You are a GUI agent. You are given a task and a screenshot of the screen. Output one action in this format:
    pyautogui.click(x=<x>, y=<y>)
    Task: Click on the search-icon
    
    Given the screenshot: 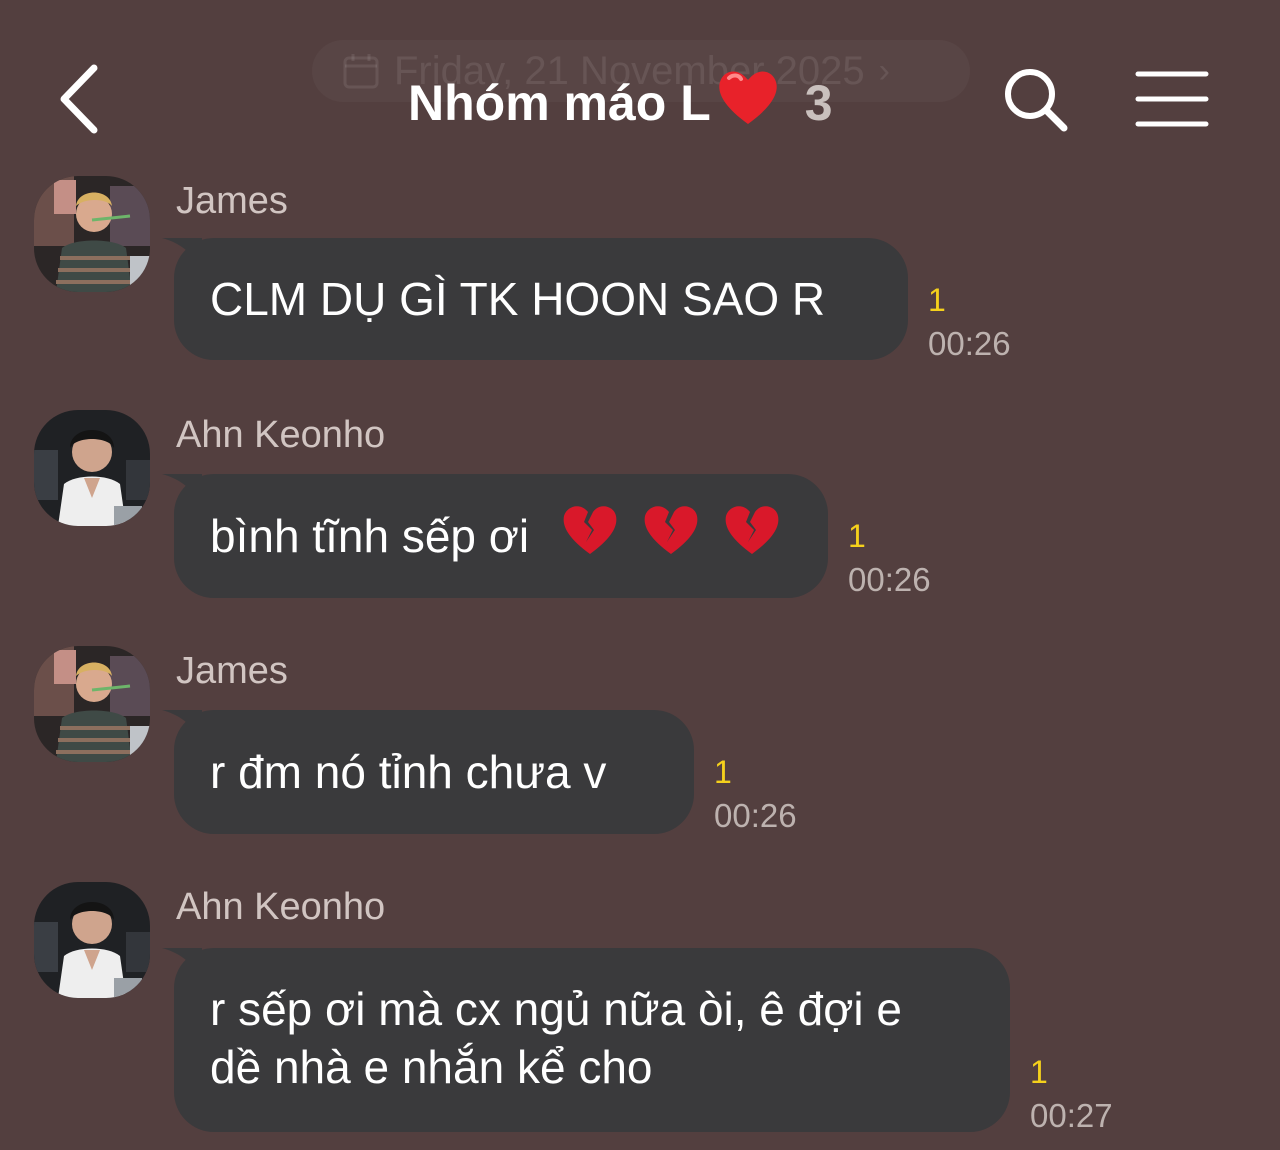 What is the action you would take?
    pyautogui.click(x=1036, y=100)
    